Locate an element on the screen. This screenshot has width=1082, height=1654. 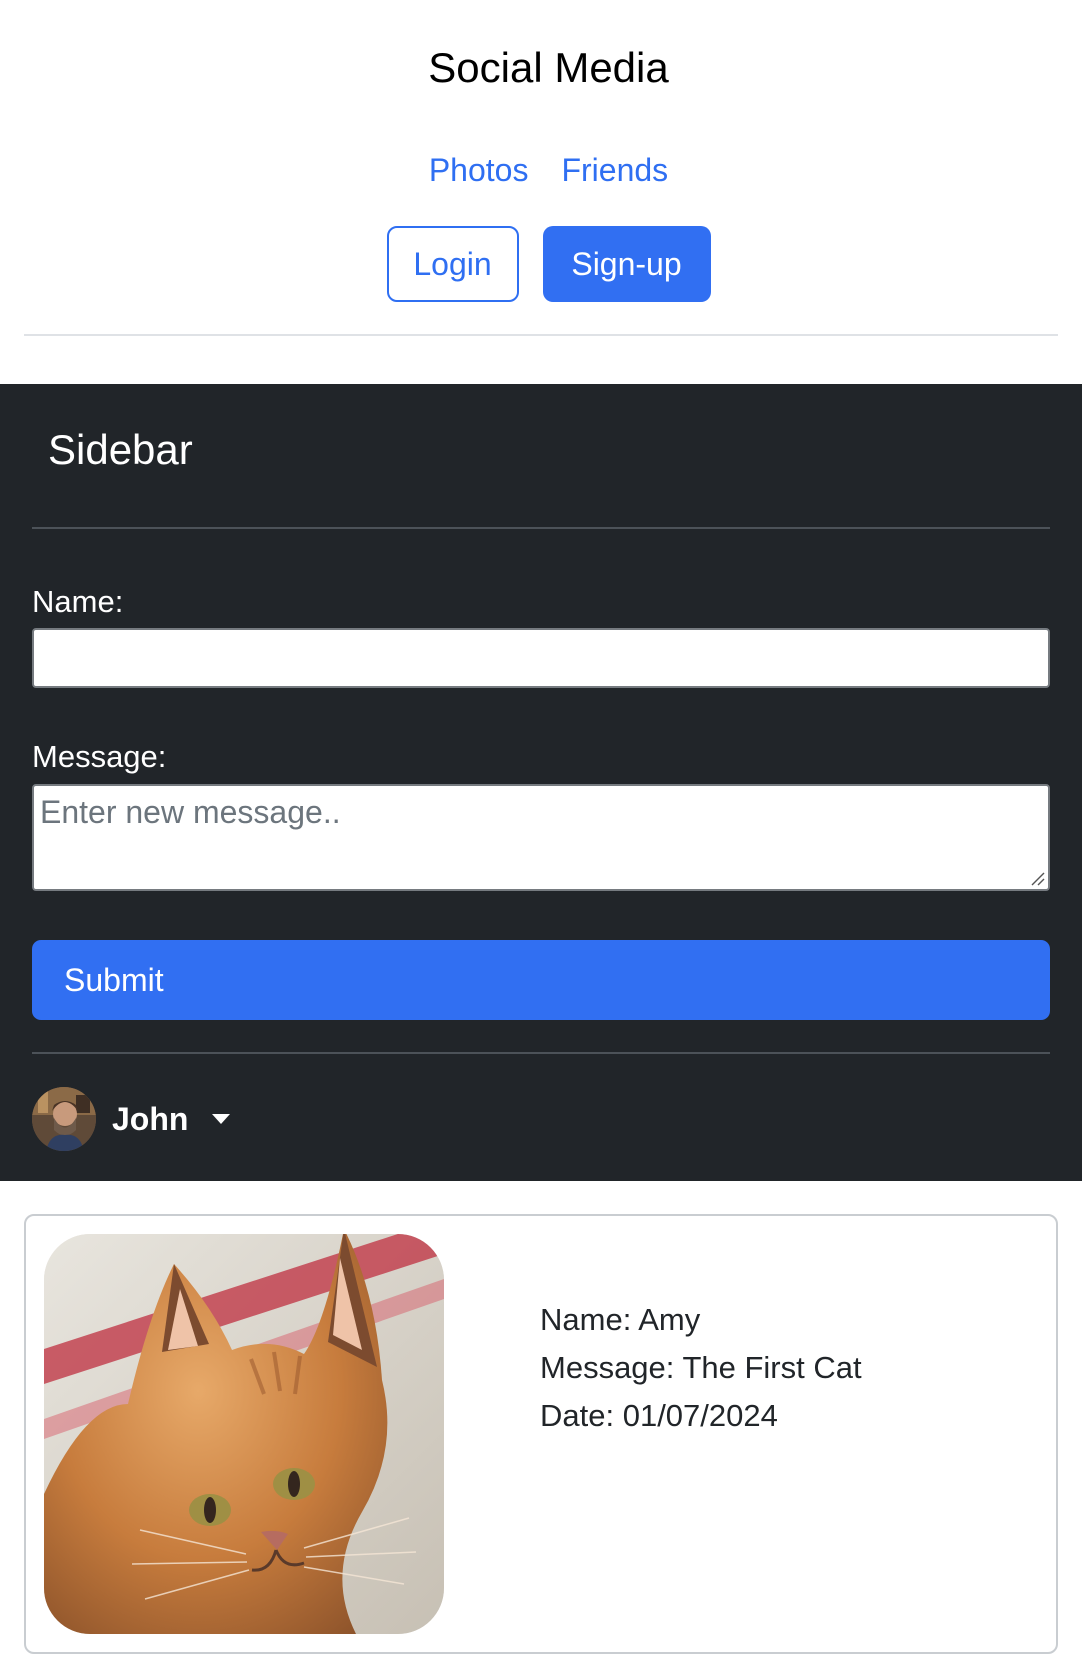
resize-handle-icon is located at coordinates (1038, 879).